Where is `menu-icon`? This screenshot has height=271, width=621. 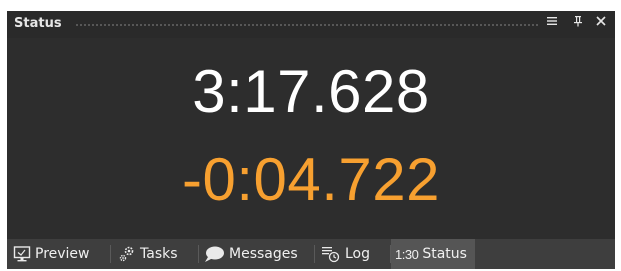
menu-icon is located at coordinates (552, 21).